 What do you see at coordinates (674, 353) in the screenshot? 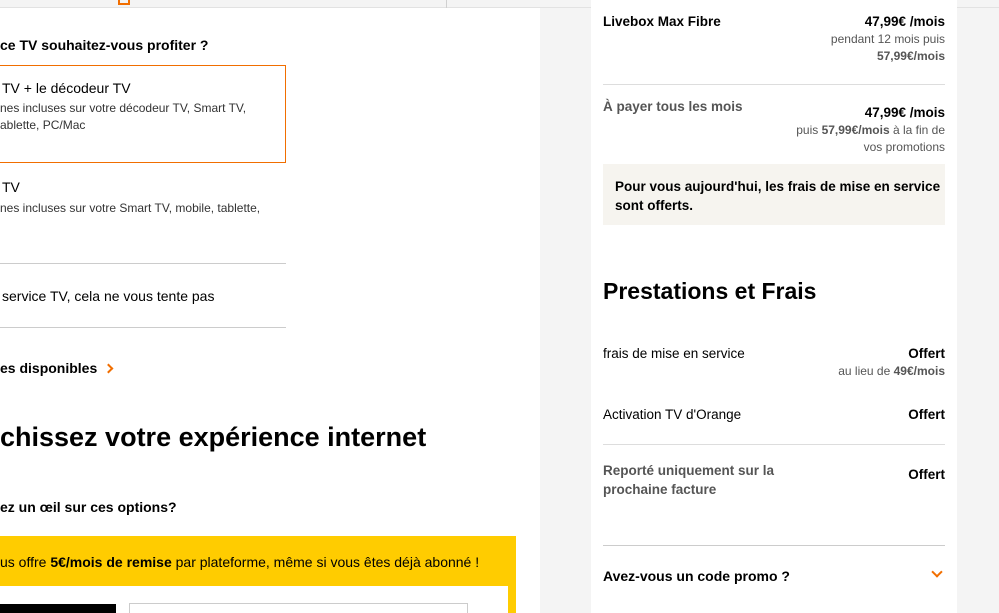
I see `fee-label: frais de mise en service` at bounding box center [674, 353].